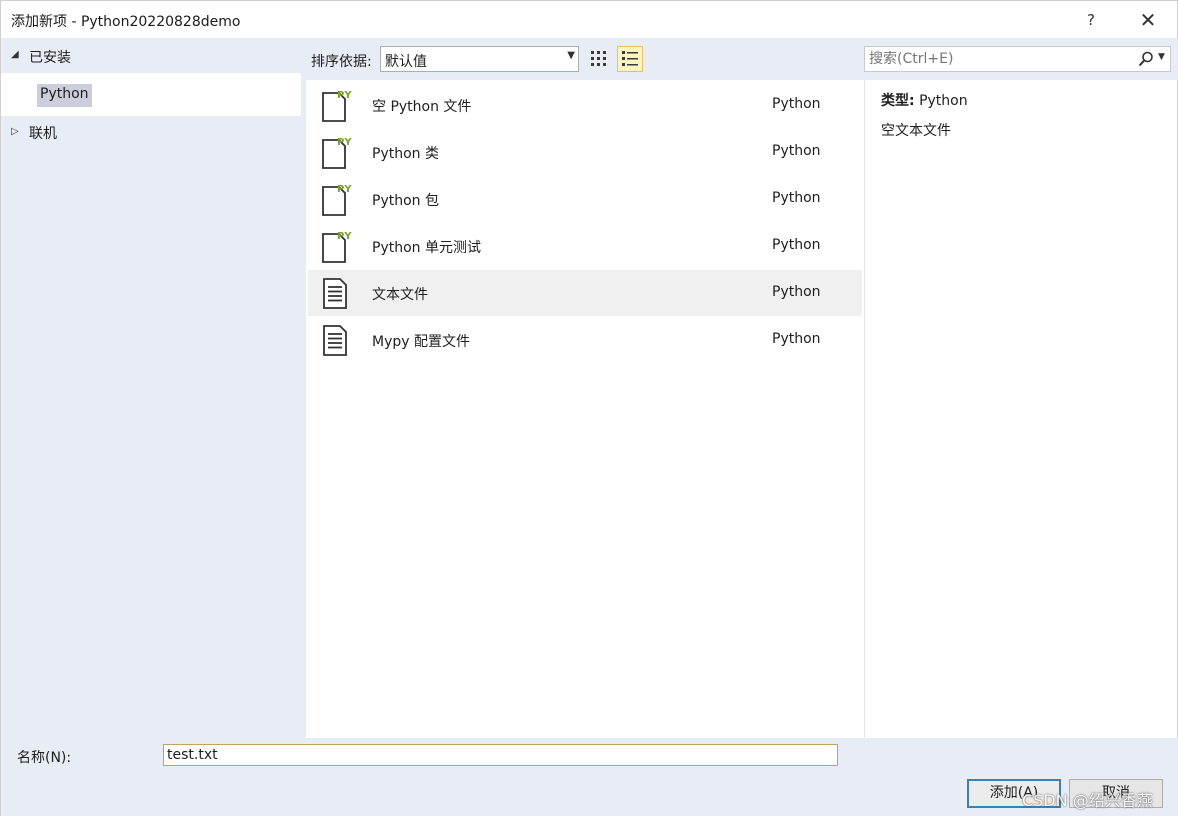 The image size is (1178, 816). Describe the element at coordinates (421, 342) in the screenshot. I see `item-name: Mypy 配置文件` at that location.